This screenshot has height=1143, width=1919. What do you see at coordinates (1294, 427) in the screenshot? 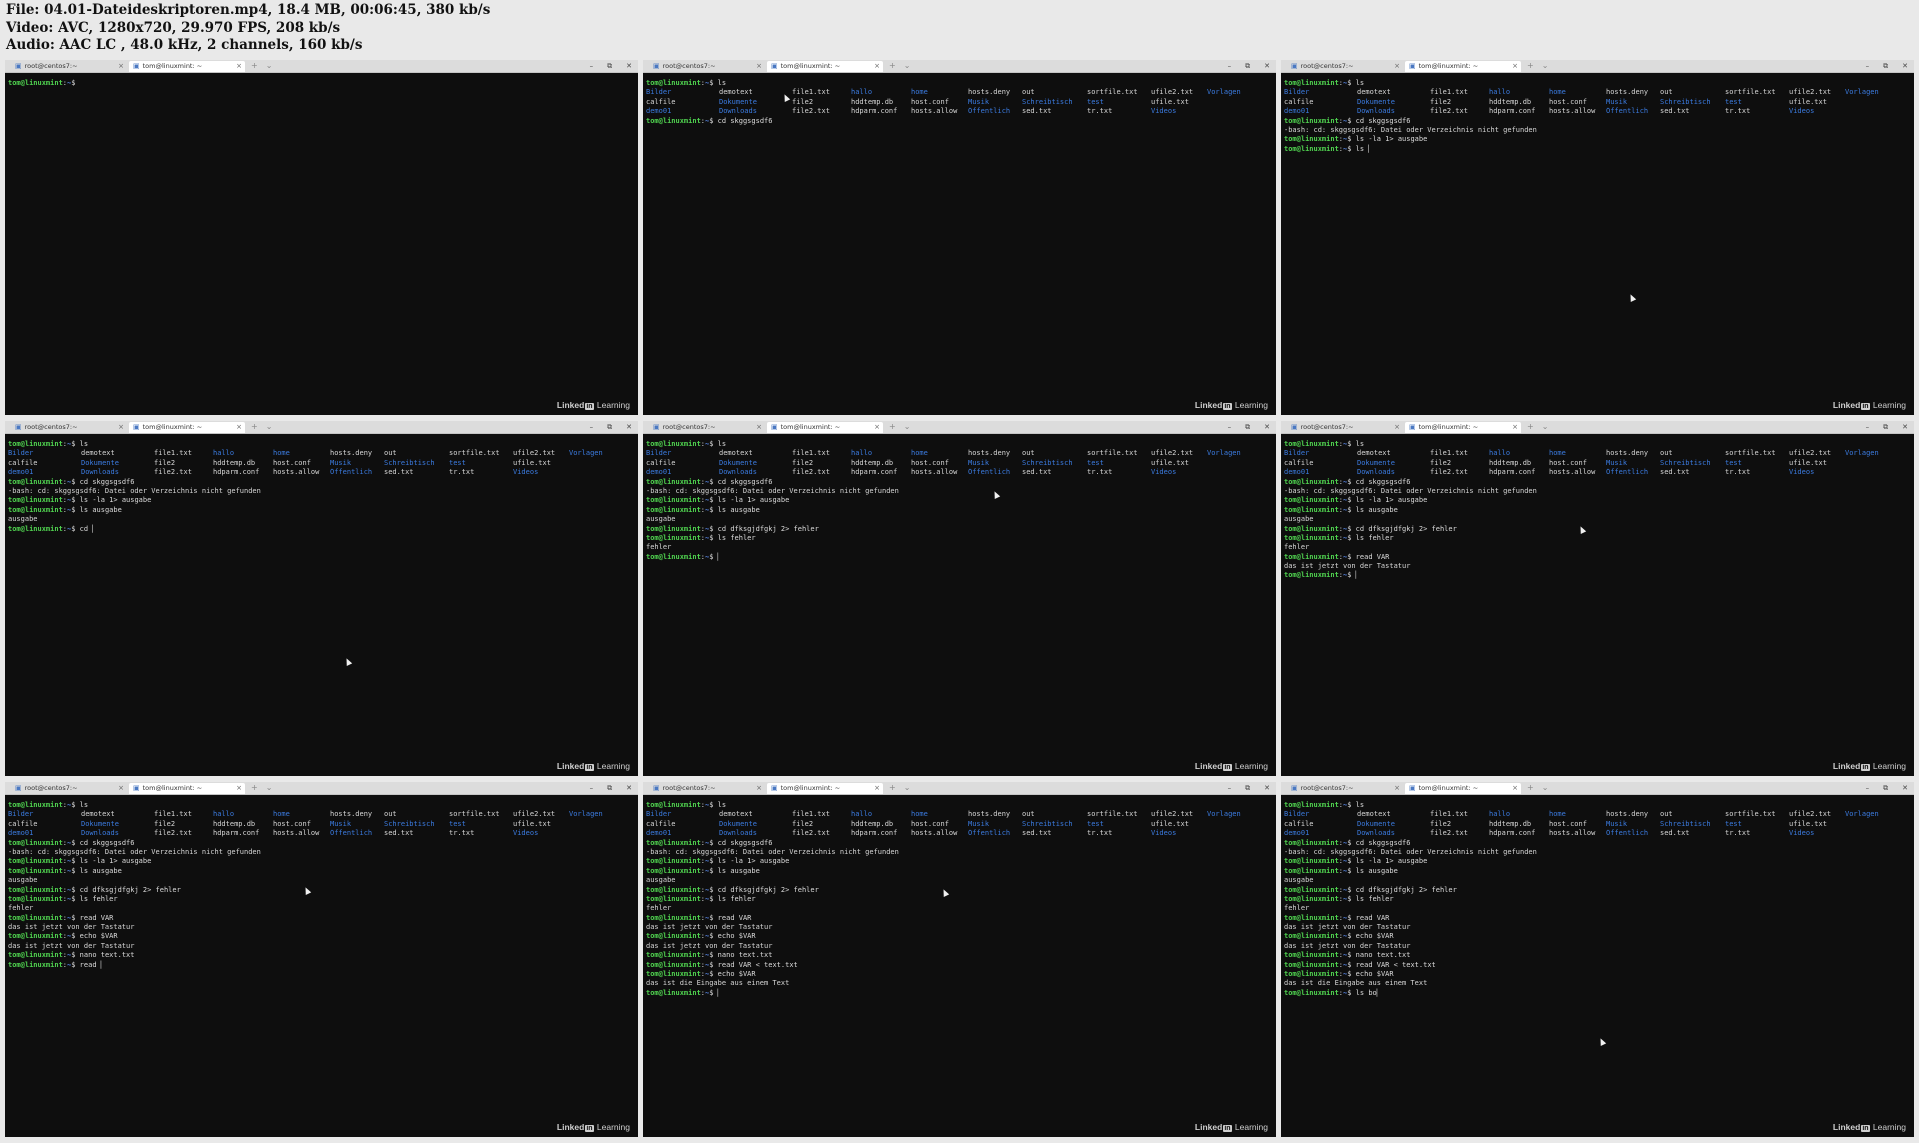
I see `terminal-icon: ▣` at bounding box center [1294, 427].